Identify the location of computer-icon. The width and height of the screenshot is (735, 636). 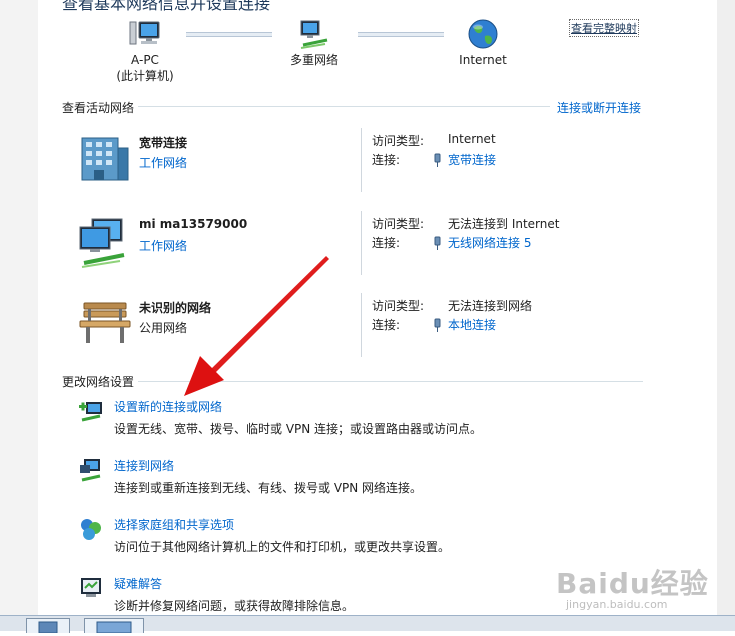
(144, 33).